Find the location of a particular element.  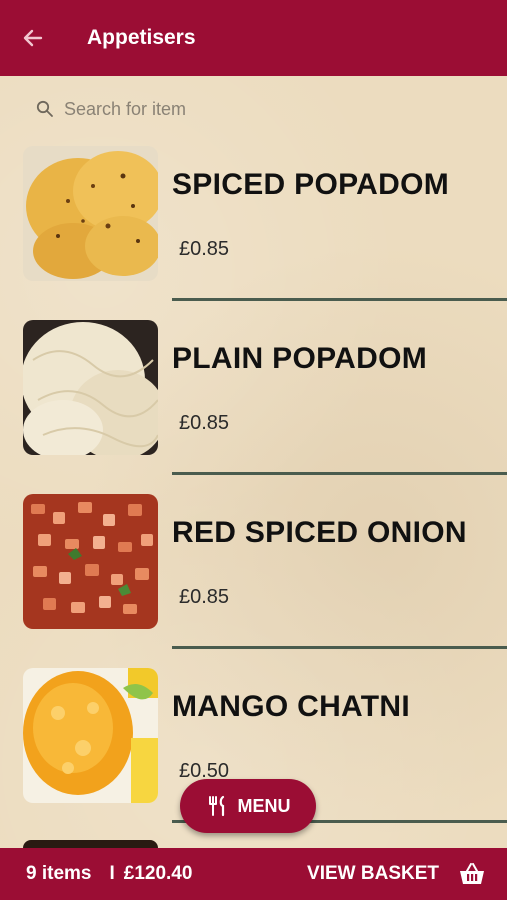

basket-item-count: 9 items is located at coordinates (59, 873).